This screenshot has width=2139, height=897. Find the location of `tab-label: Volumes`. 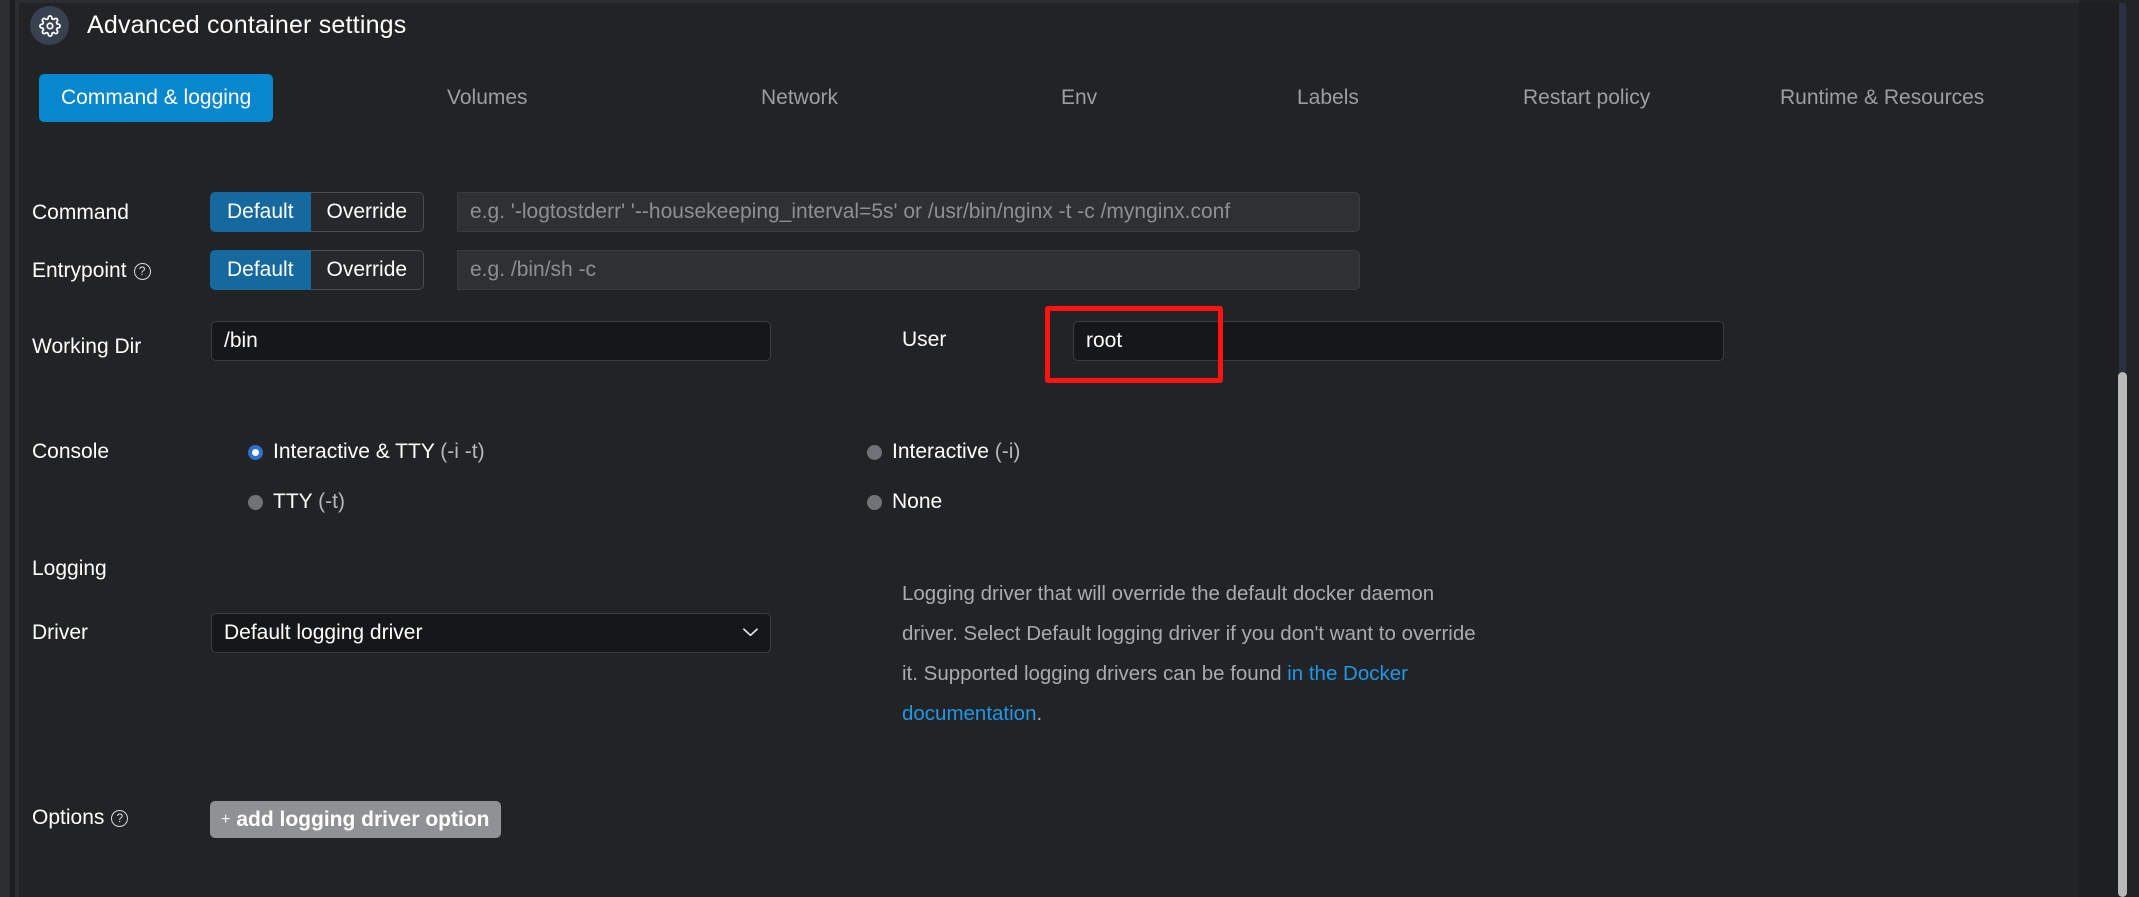

tab-label: Volumes is located at coordinates (487, 97).